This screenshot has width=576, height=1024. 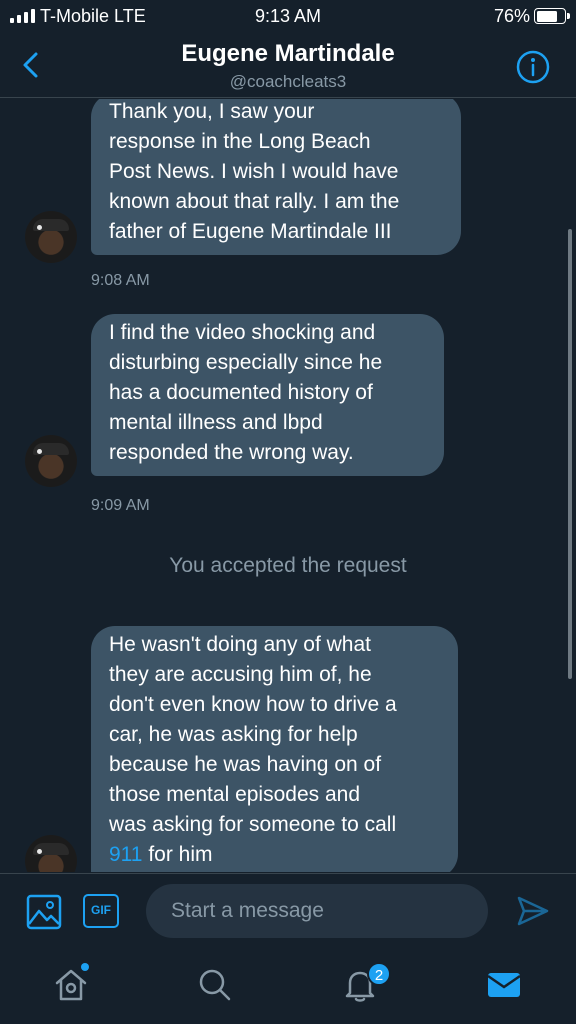 What do you see at coordinates (288, 81) in the screenshot?
I see `conversation-handle: @coachcleats3` at bounding box center [288, 81].